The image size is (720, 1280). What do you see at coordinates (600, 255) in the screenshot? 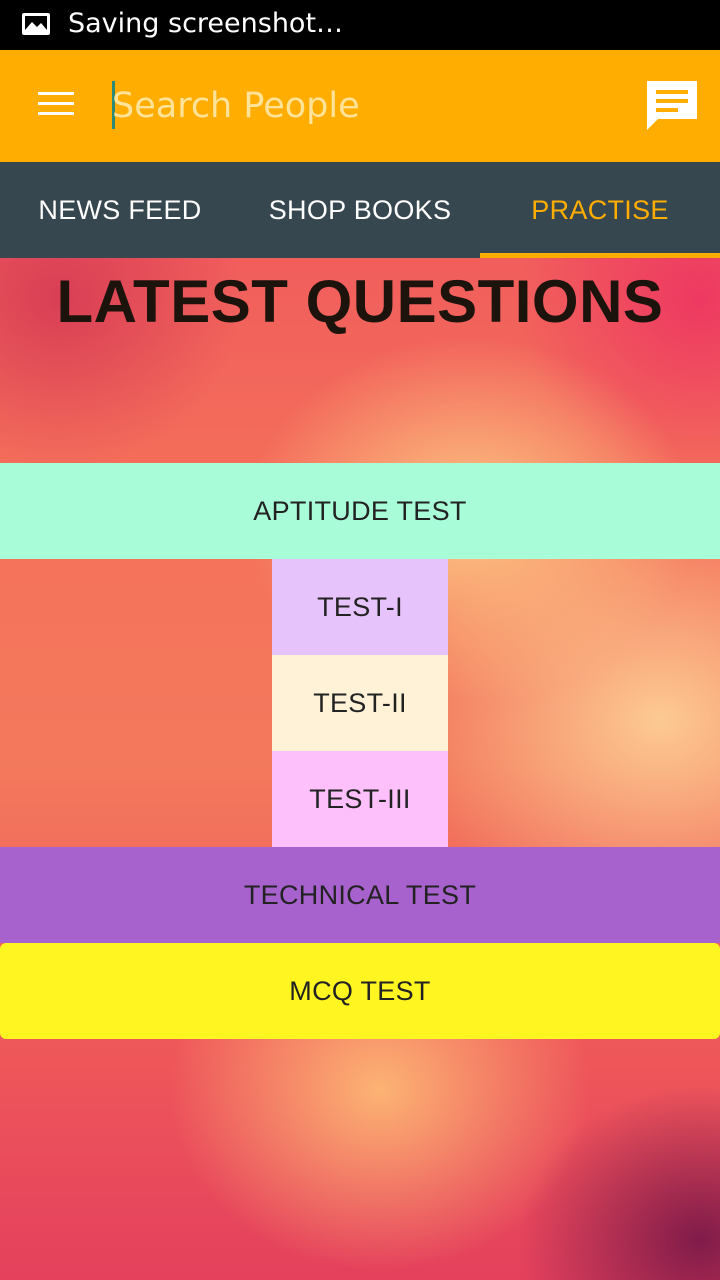
I see `active-tab-indicator` at bounding box center [600, 255].